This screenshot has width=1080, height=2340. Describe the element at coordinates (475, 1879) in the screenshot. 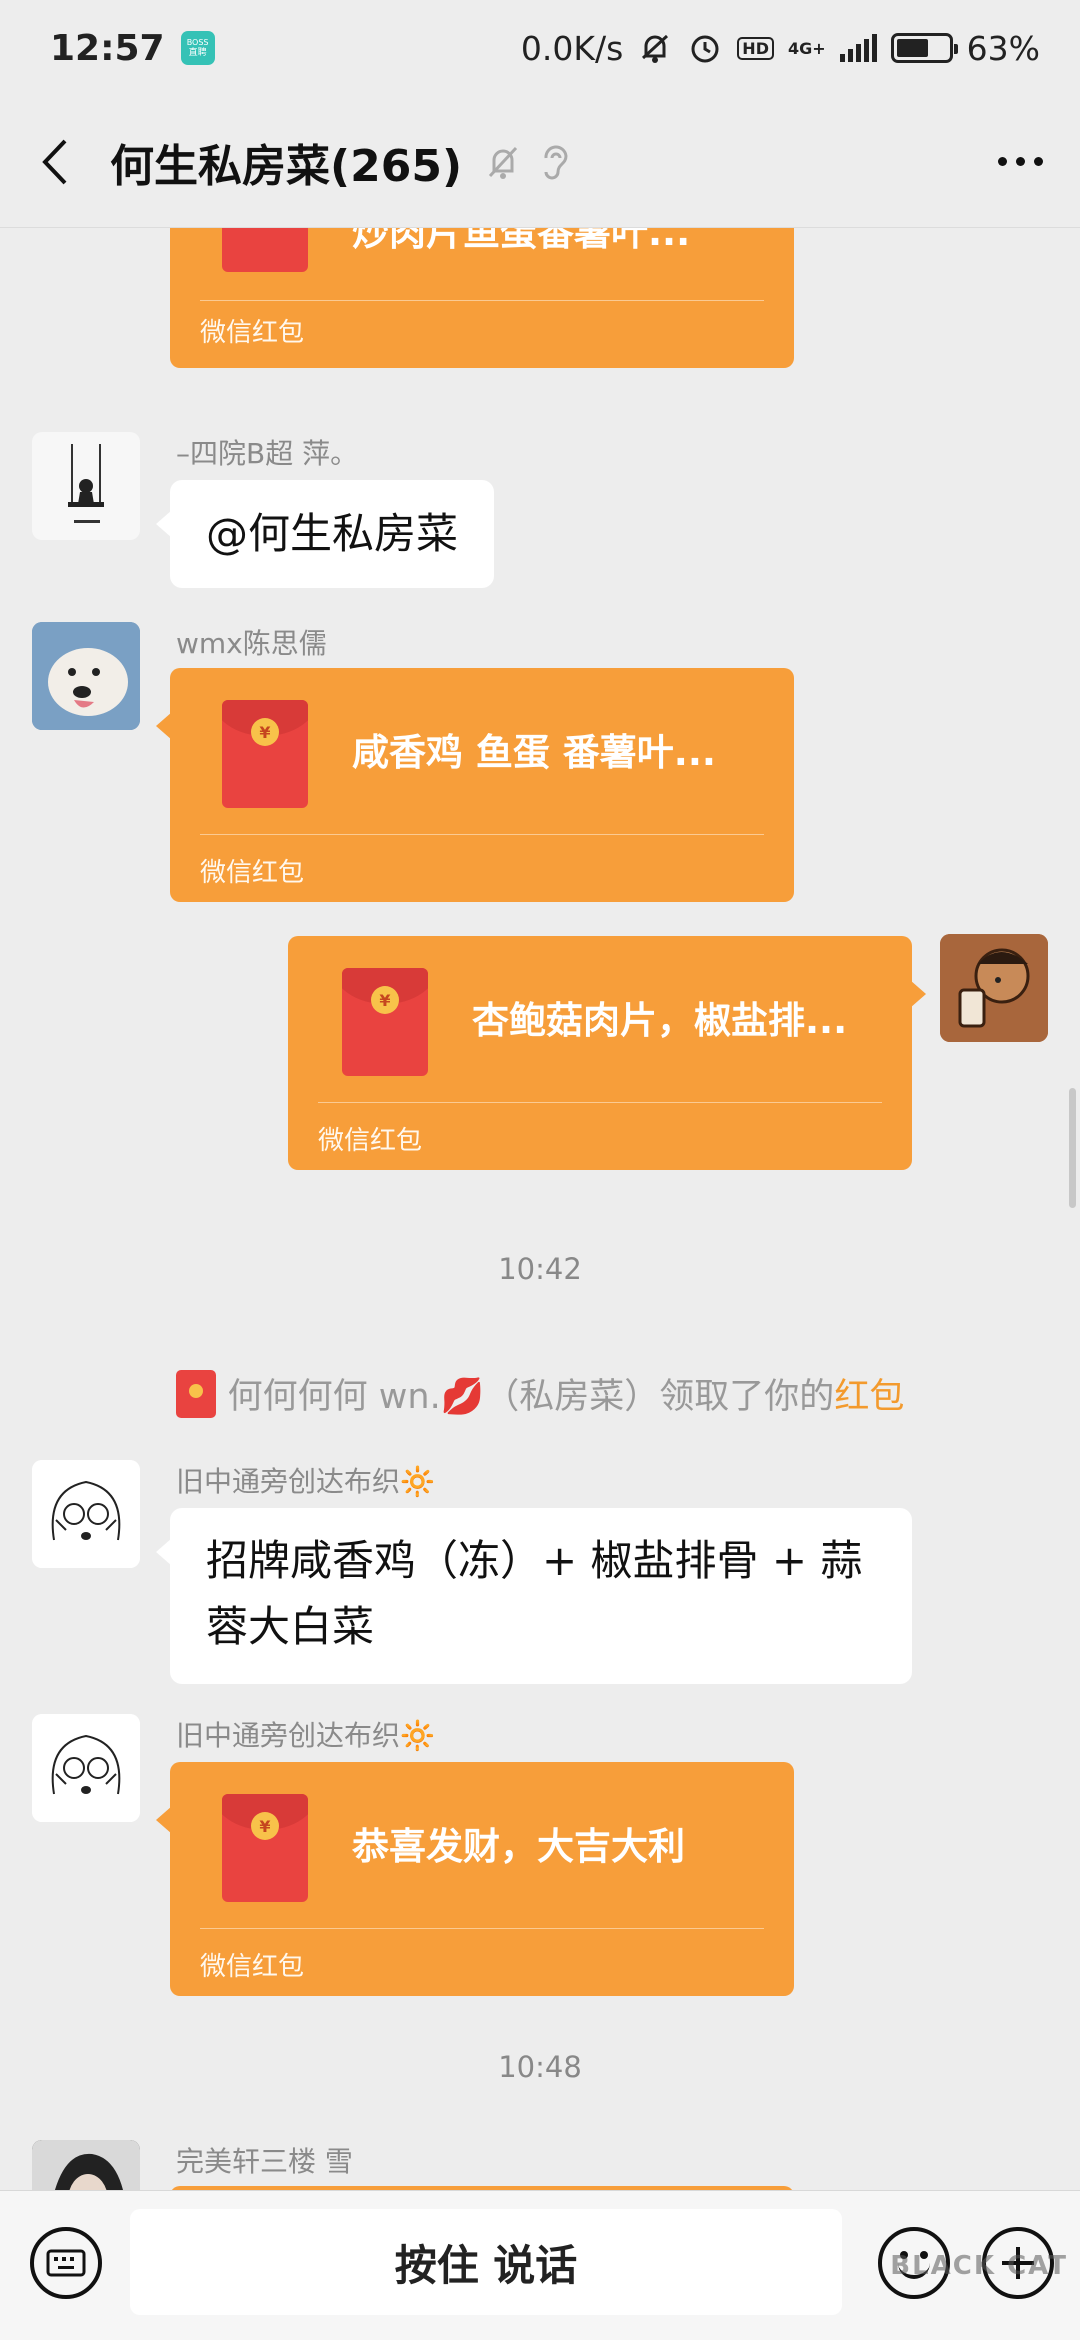

I see `red-packet-message: ¥ 恭喜发财，大吉大利 微信红包` at that location.